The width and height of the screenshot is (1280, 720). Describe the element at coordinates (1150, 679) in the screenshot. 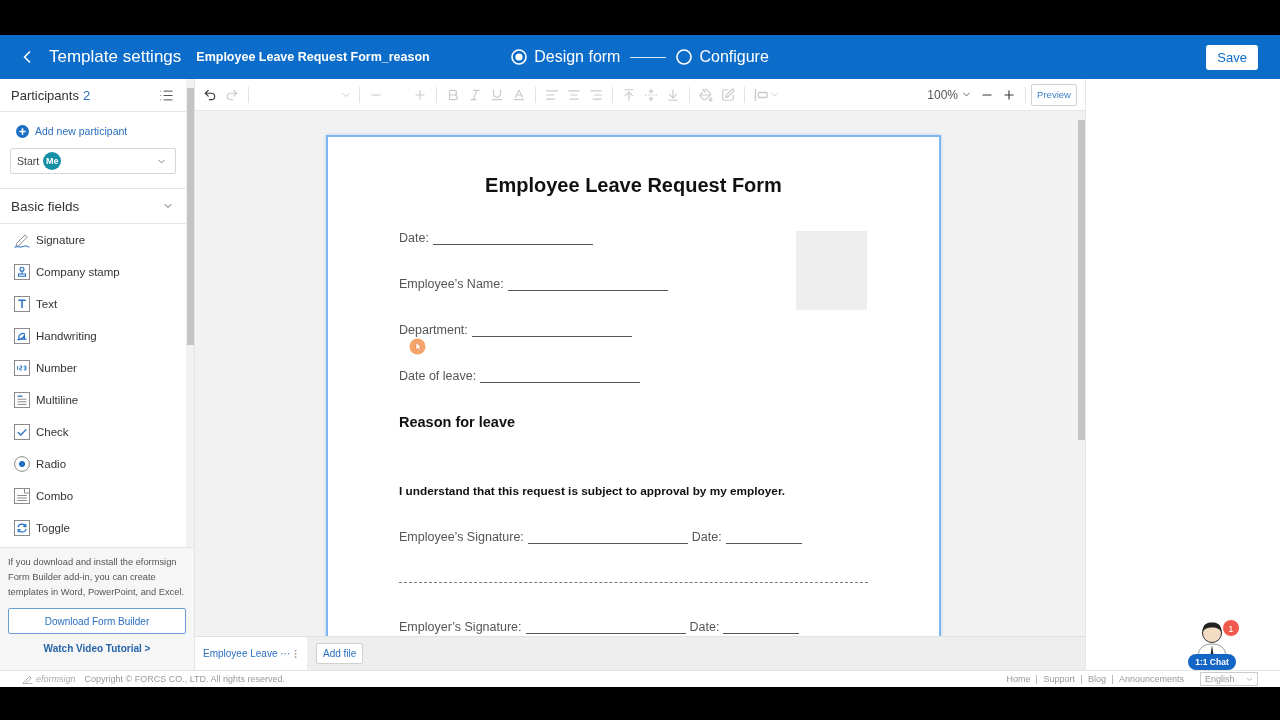

I see `footer-link: Announcements` at that location.